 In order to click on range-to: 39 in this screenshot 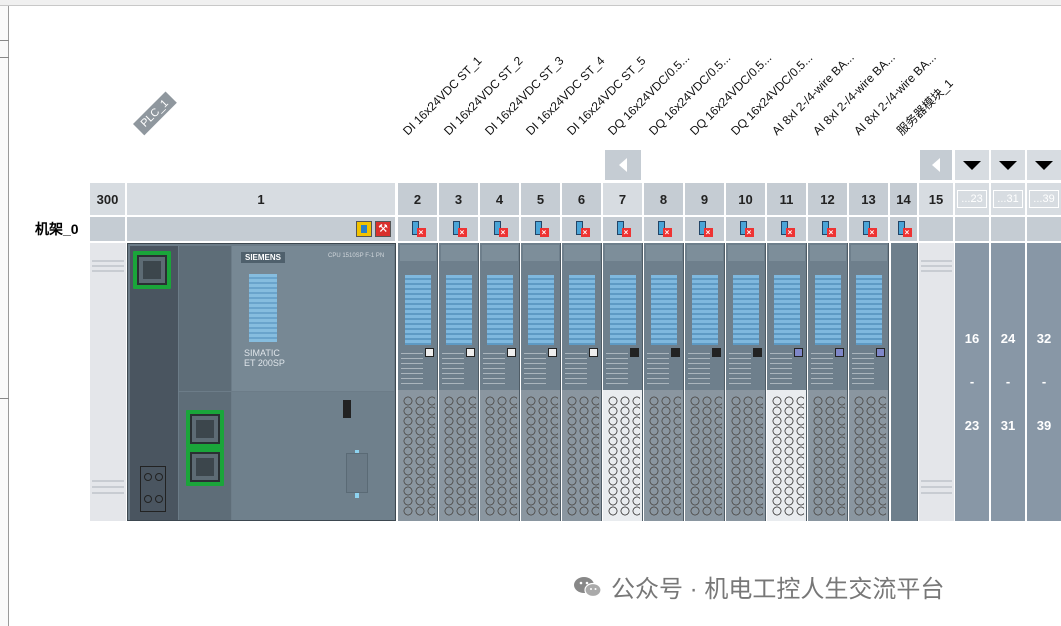, I will do `click(1044, 425)`.